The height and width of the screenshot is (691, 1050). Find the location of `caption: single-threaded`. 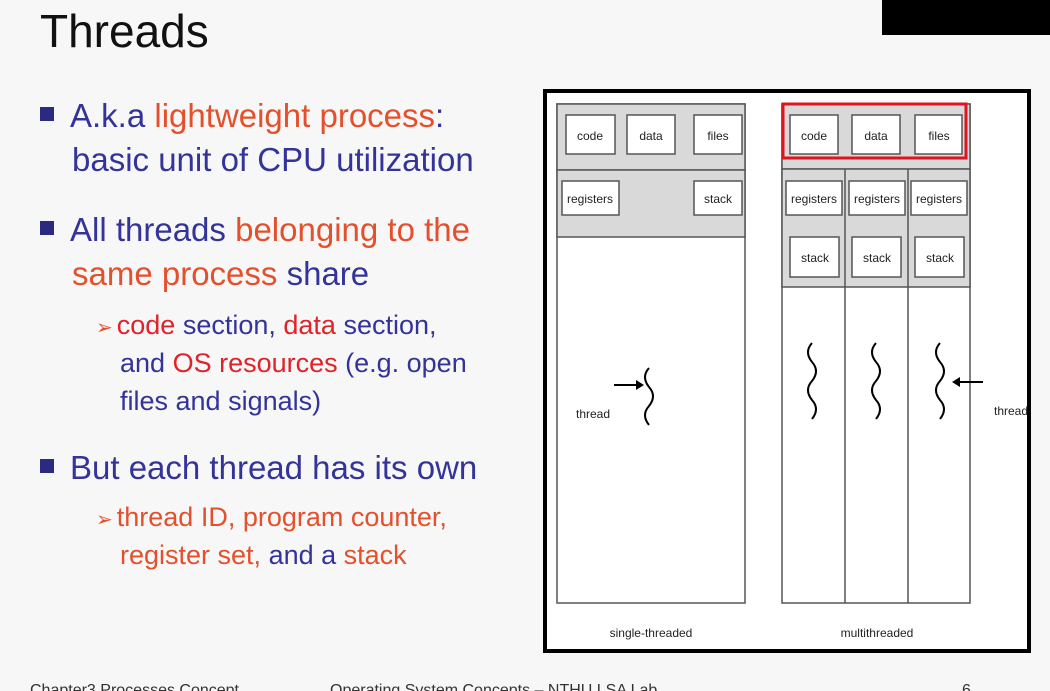

caption: single-threaded is located at coordinates (651, 633).